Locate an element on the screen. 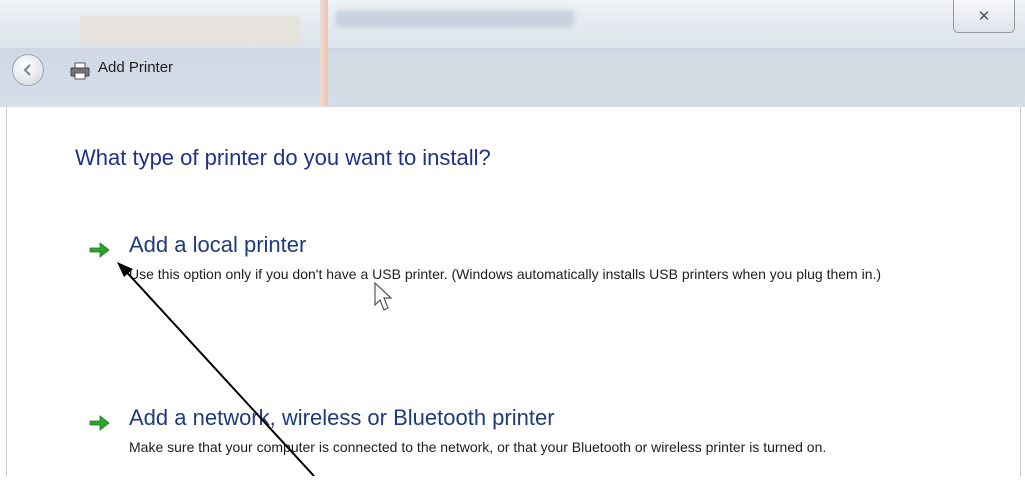  back-button is located at coordinates (28, 70).